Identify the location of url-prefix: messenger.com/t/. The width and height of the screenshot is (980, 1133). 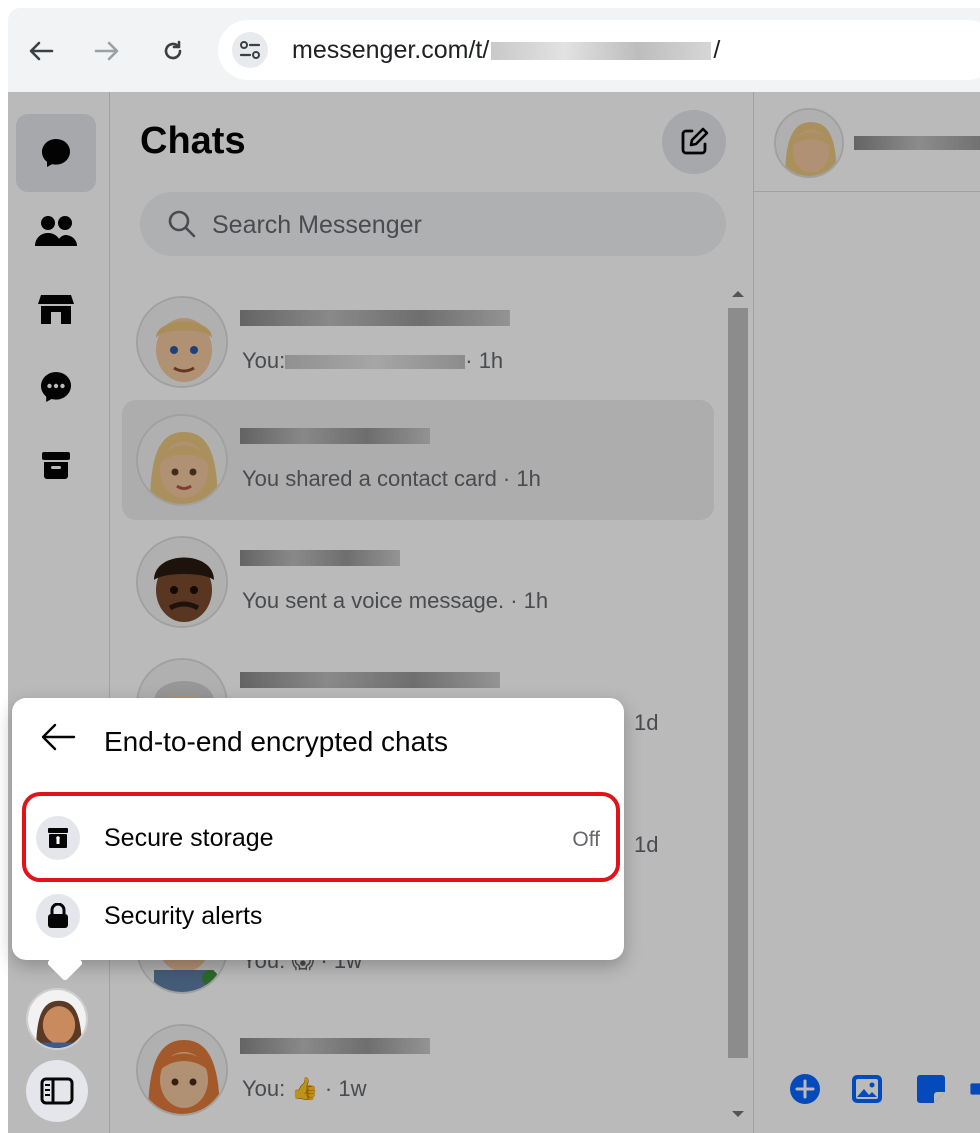
(391, 50).